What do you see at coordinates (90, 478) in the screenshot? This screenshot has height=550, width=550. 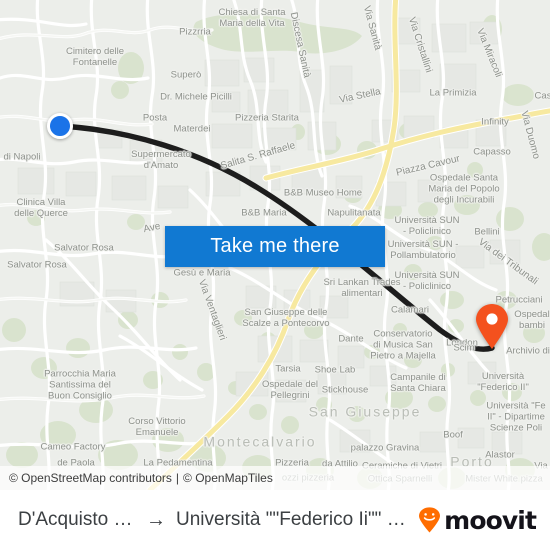 I see `attribution-osm: © OpenStreetMap contributors` at bounding box center [90, 478].